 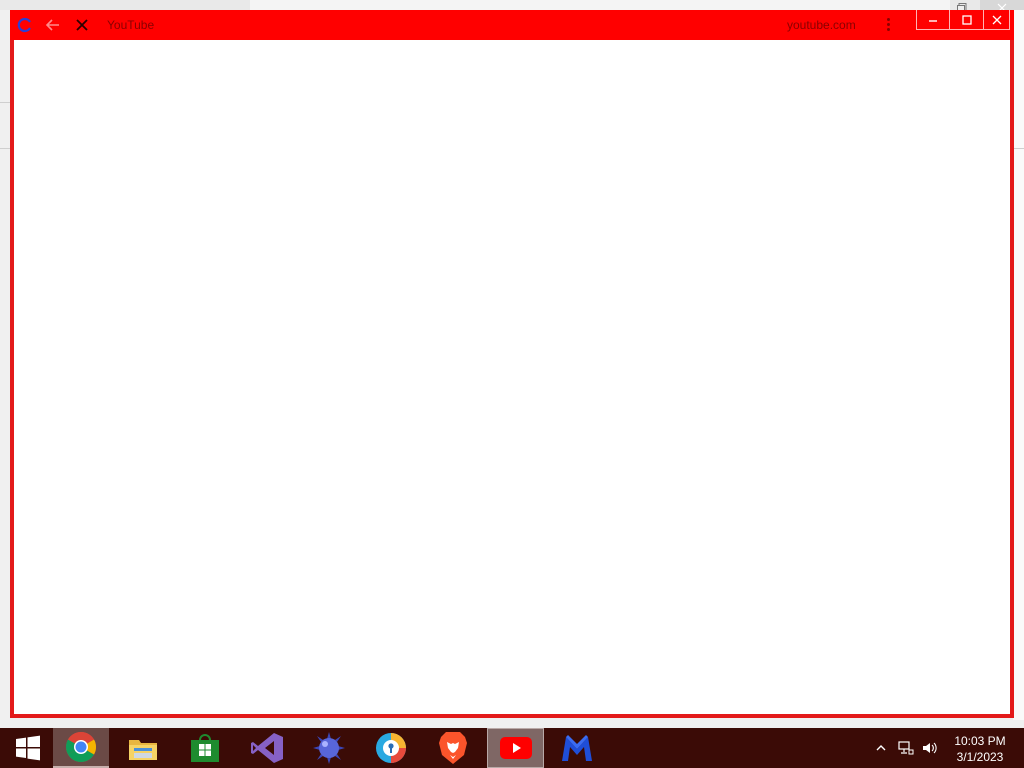 I want to click on network-icon, so click(x=906, y=748).